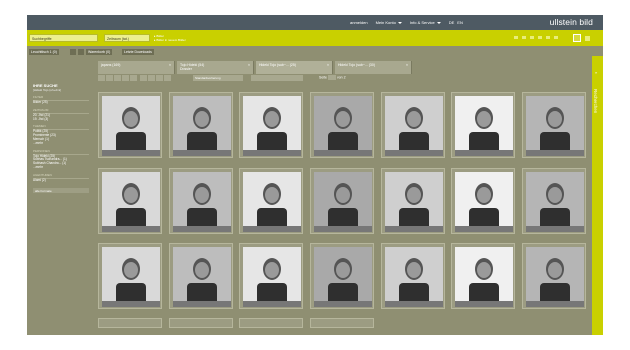 The width and height of the screenshot is (630, 350). Describe the element at coordinates (452, 22) in the screenshot. I see `language-de: DE` at that location.